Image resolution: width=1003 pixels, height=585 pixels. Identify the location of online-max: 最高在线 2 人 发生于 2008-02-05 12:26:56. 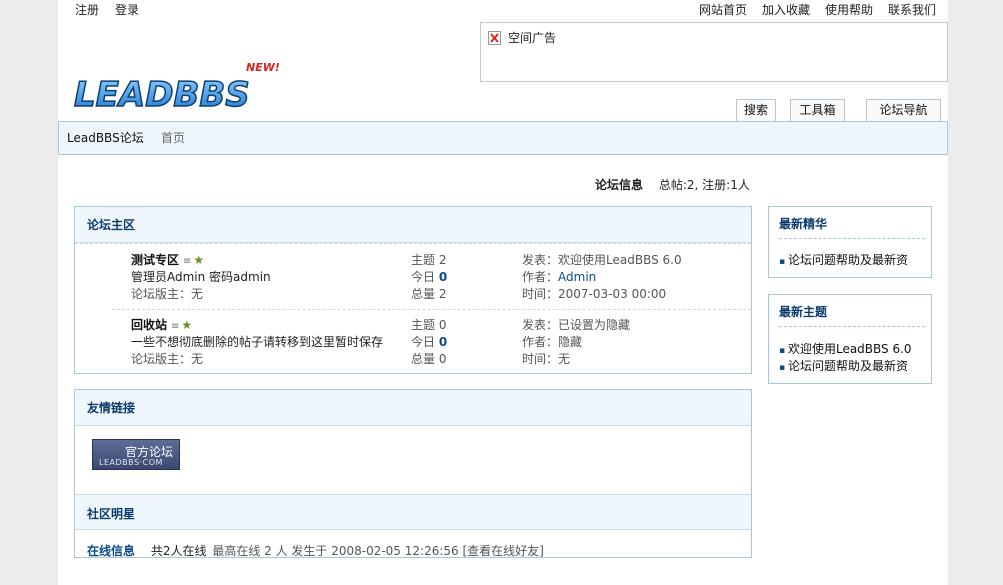
(335, 551).